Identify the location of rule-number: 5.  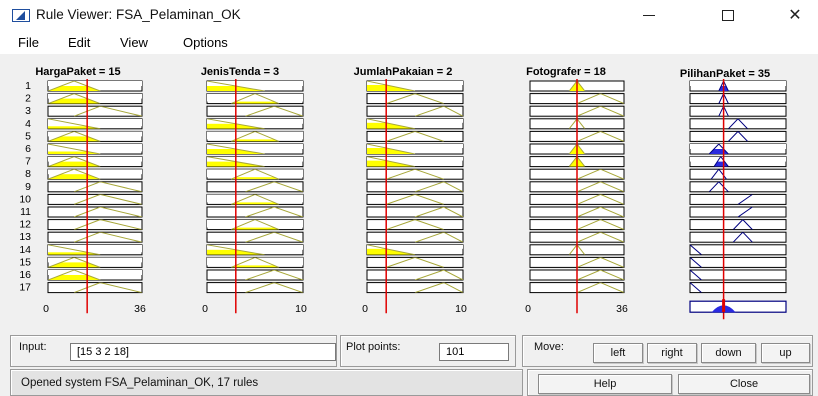
(28, 136).